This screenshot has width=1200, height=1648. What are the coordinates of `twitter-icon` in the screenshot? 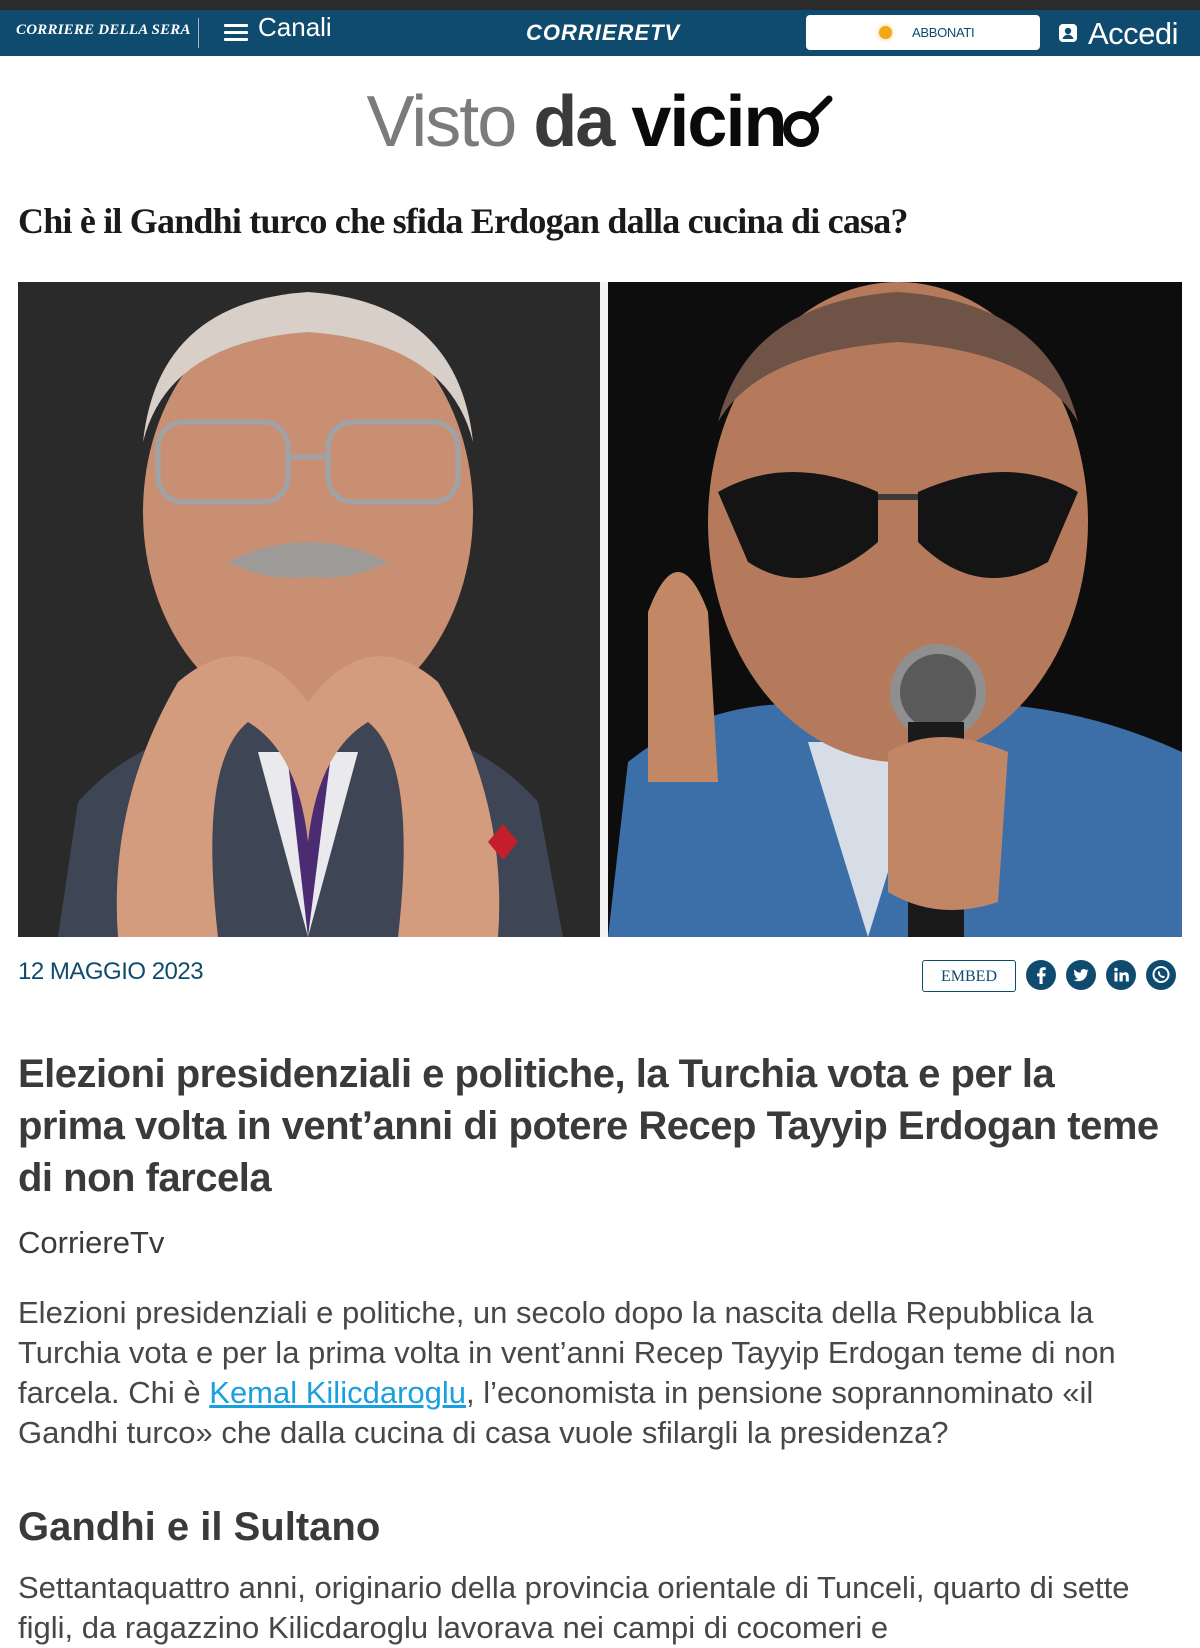 It's located at (1081, 975).